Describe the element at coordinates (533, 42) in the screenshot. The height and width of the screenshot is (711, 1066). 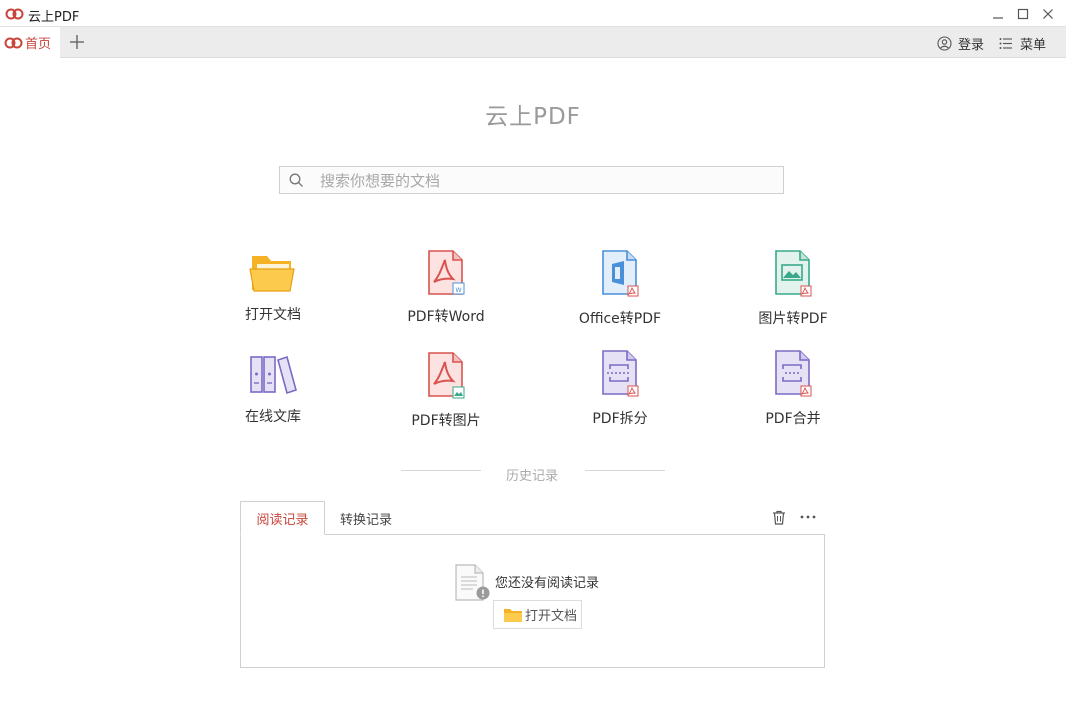
I see `tab-bar: 首页 登录 菜单` at that location.